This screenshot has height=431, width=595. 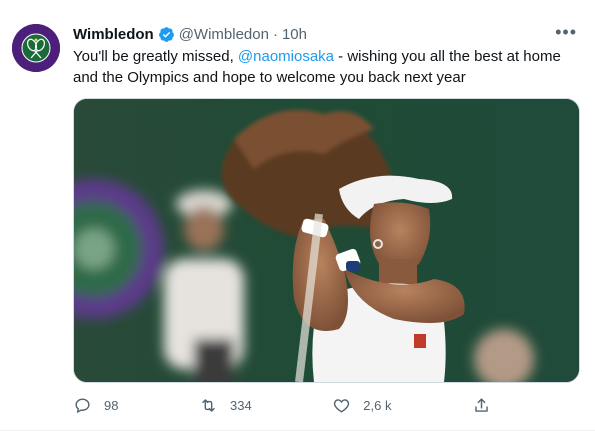 I want to click on reply-icon, so click(x=82, y=405).